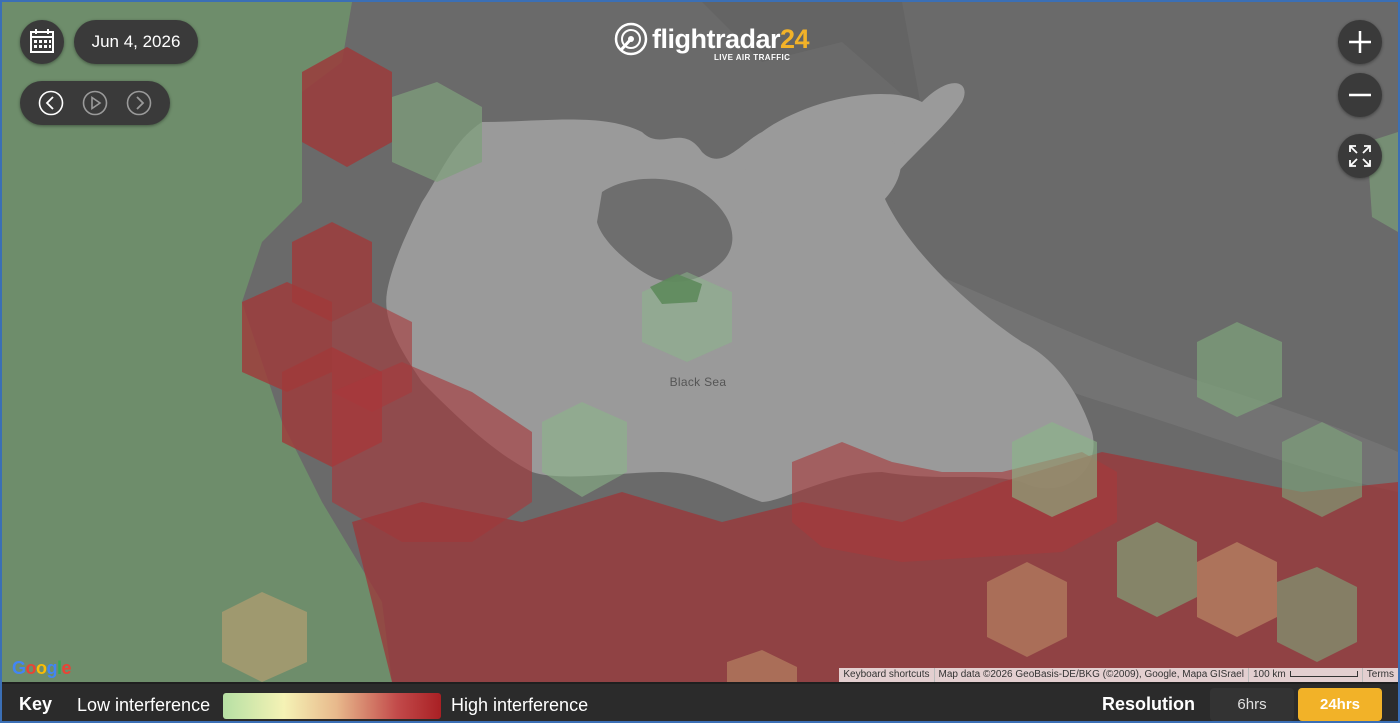 The width and height of the screenshot is (1400, 723). Describe the element at coordinates (520, 705) in the screenshot. I see `high-interference-label: High interference` at that location.